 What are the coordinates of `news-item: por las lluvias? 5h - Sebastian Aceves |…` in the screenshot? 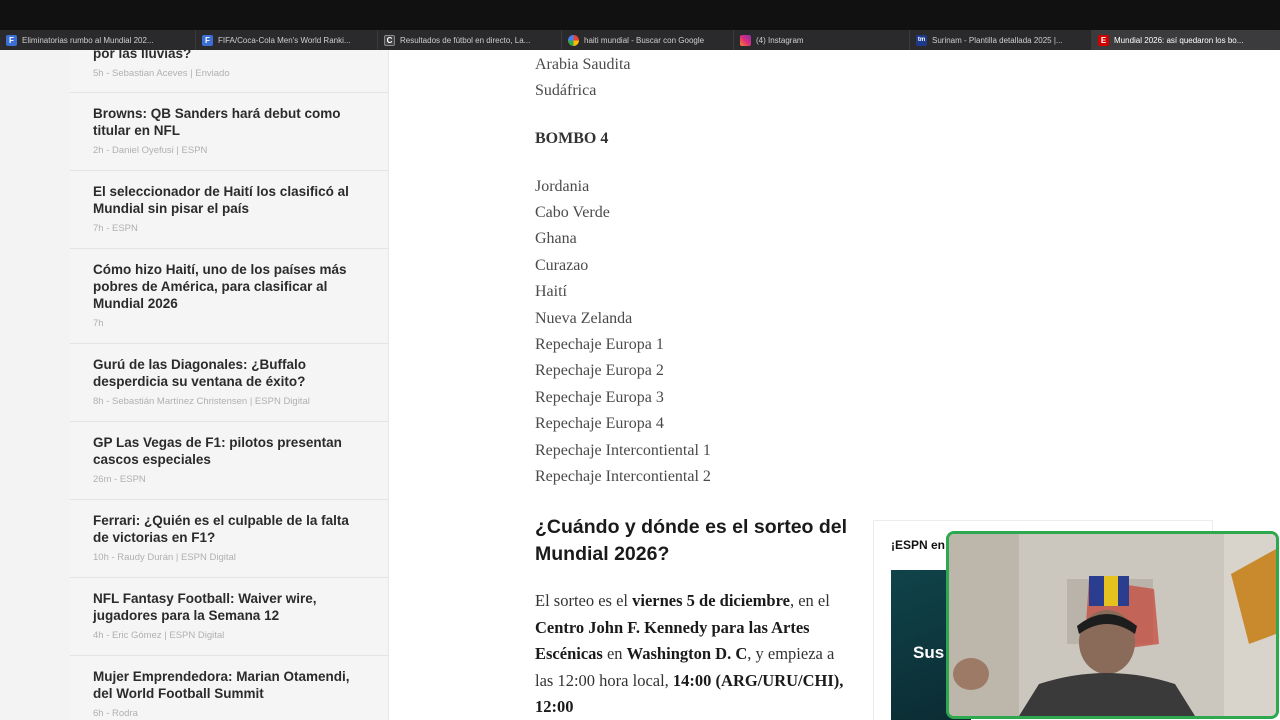 It's located at (229, 71).